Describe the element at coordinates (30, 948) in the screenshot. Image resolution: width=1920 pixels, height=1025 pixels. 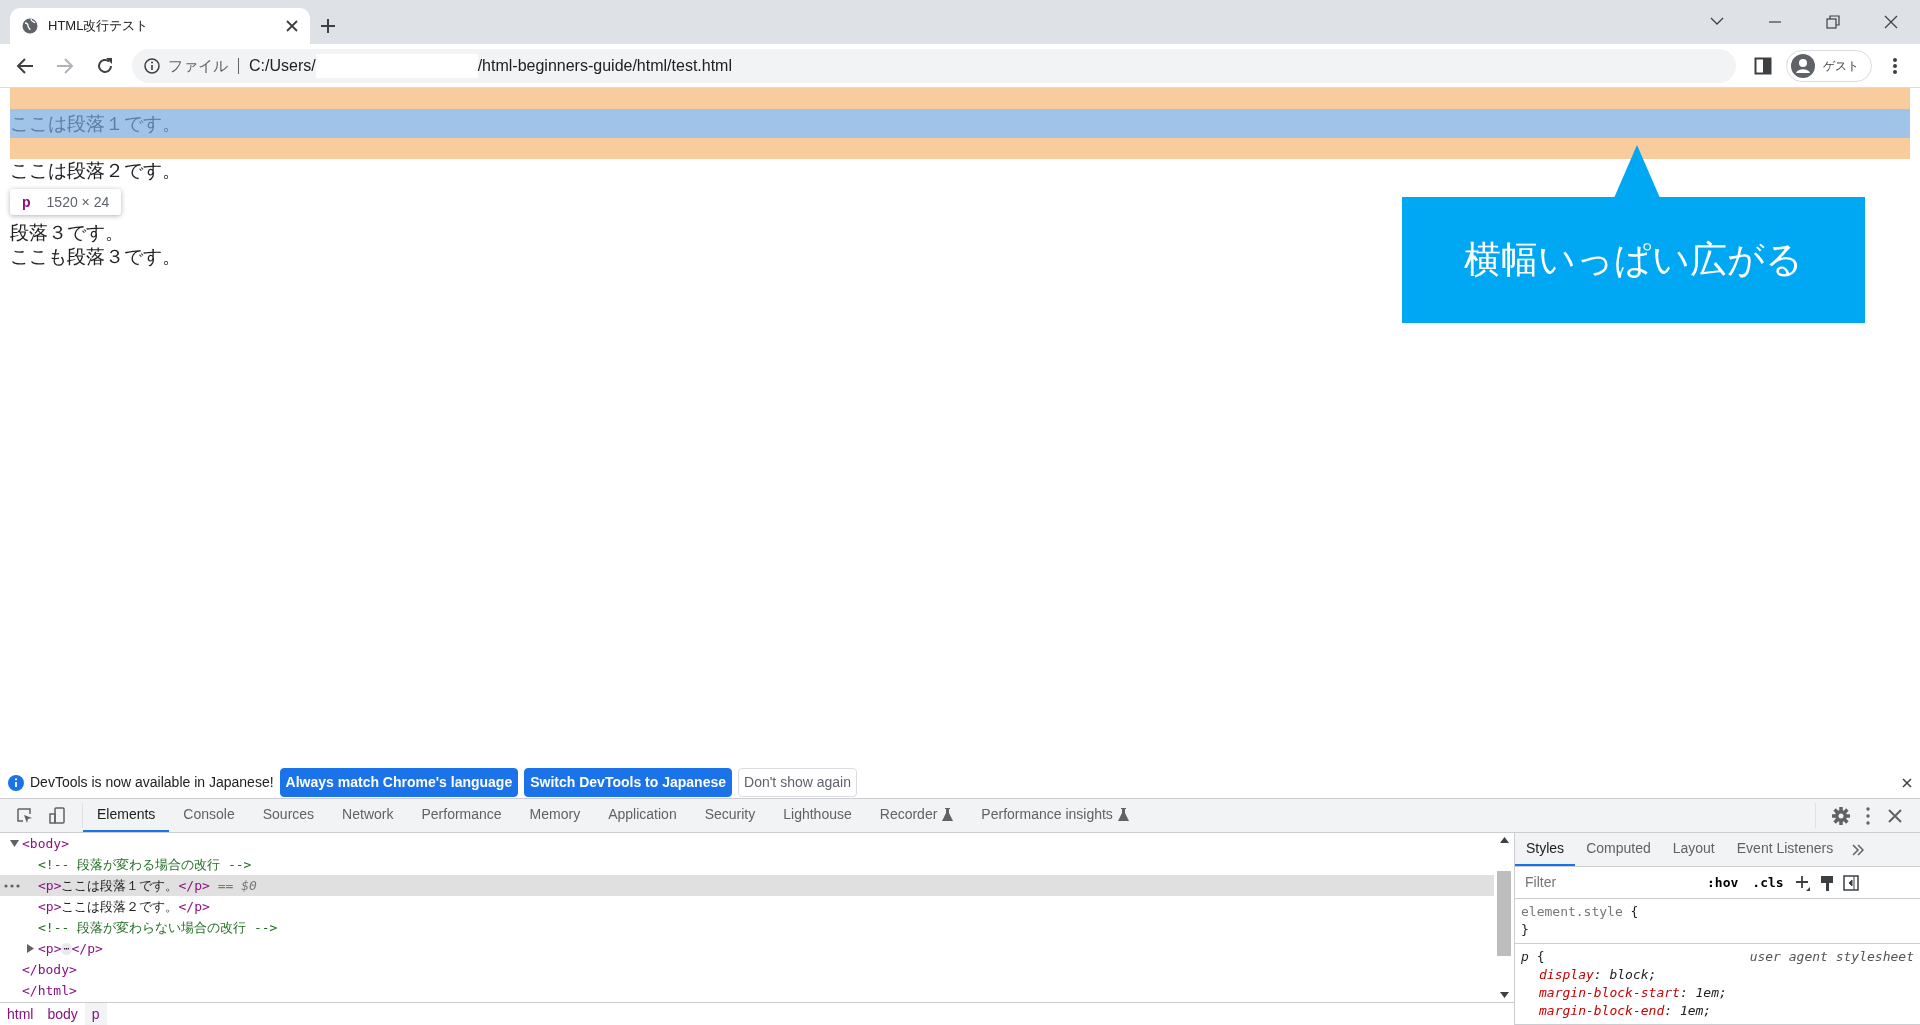
I see `collapsed-triangle-icon` at that location.